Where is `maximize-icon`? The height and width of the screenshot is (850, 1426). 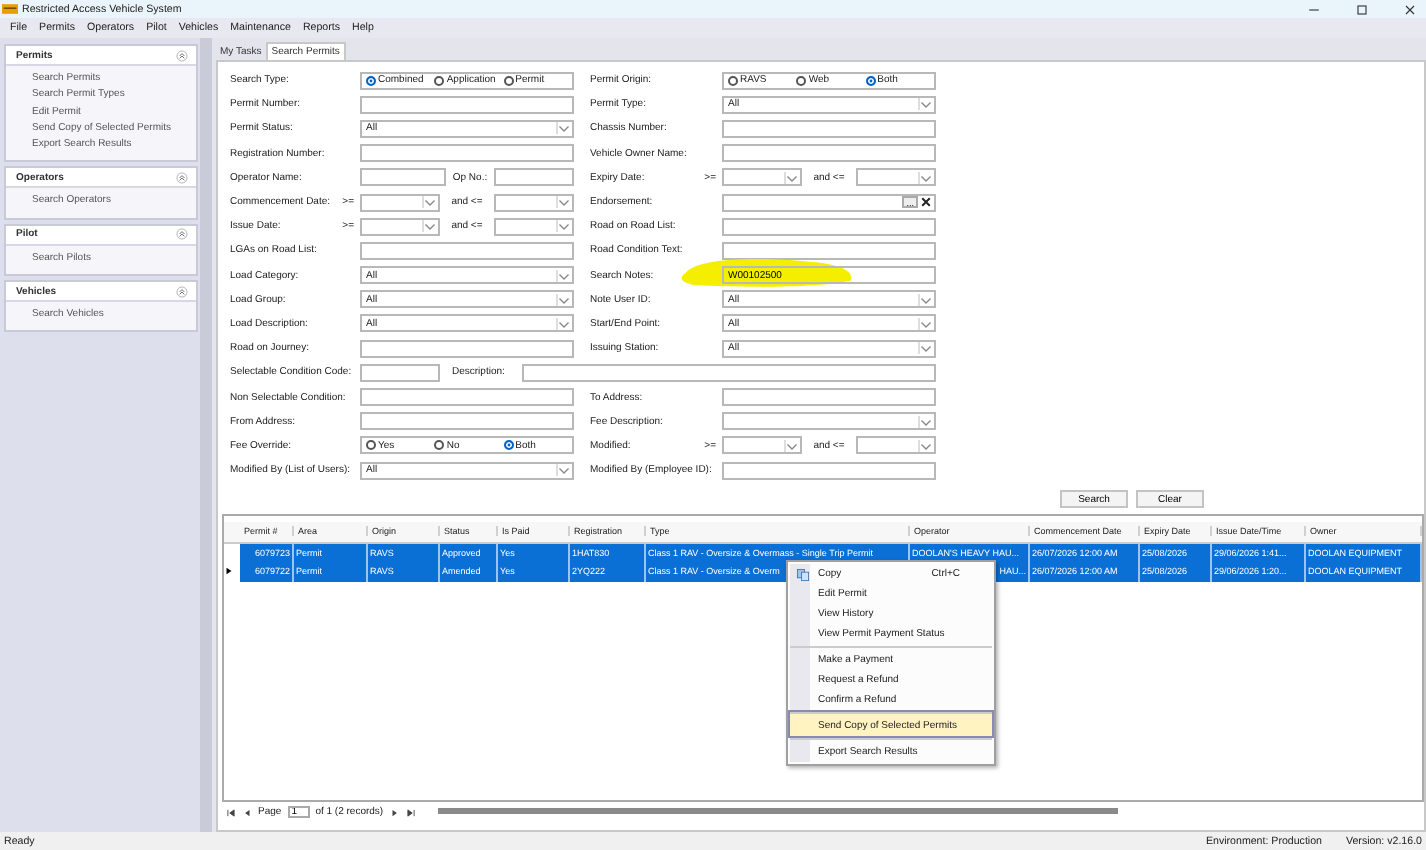 maximize-icon is located at coordinates (1362, 9).